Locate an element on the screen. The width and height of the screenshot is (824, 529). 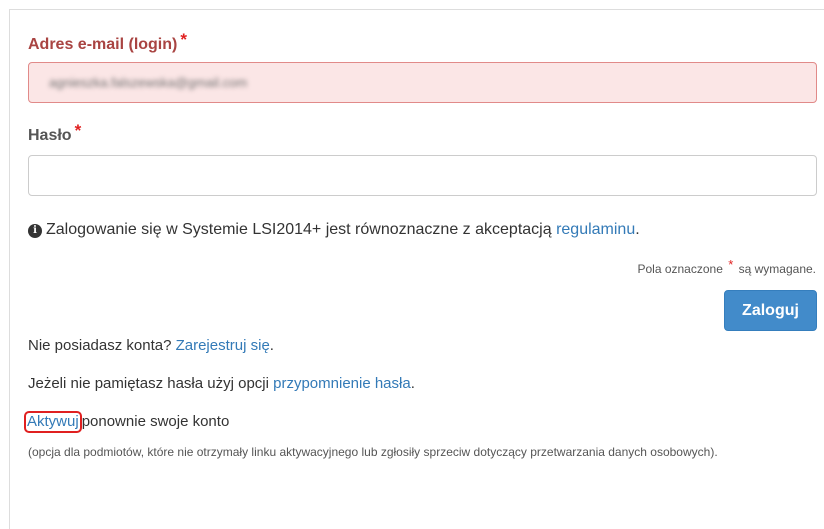
register-line: Nie posiadasz konta? Zarejestruj się. is located at coordinates (151, 345).